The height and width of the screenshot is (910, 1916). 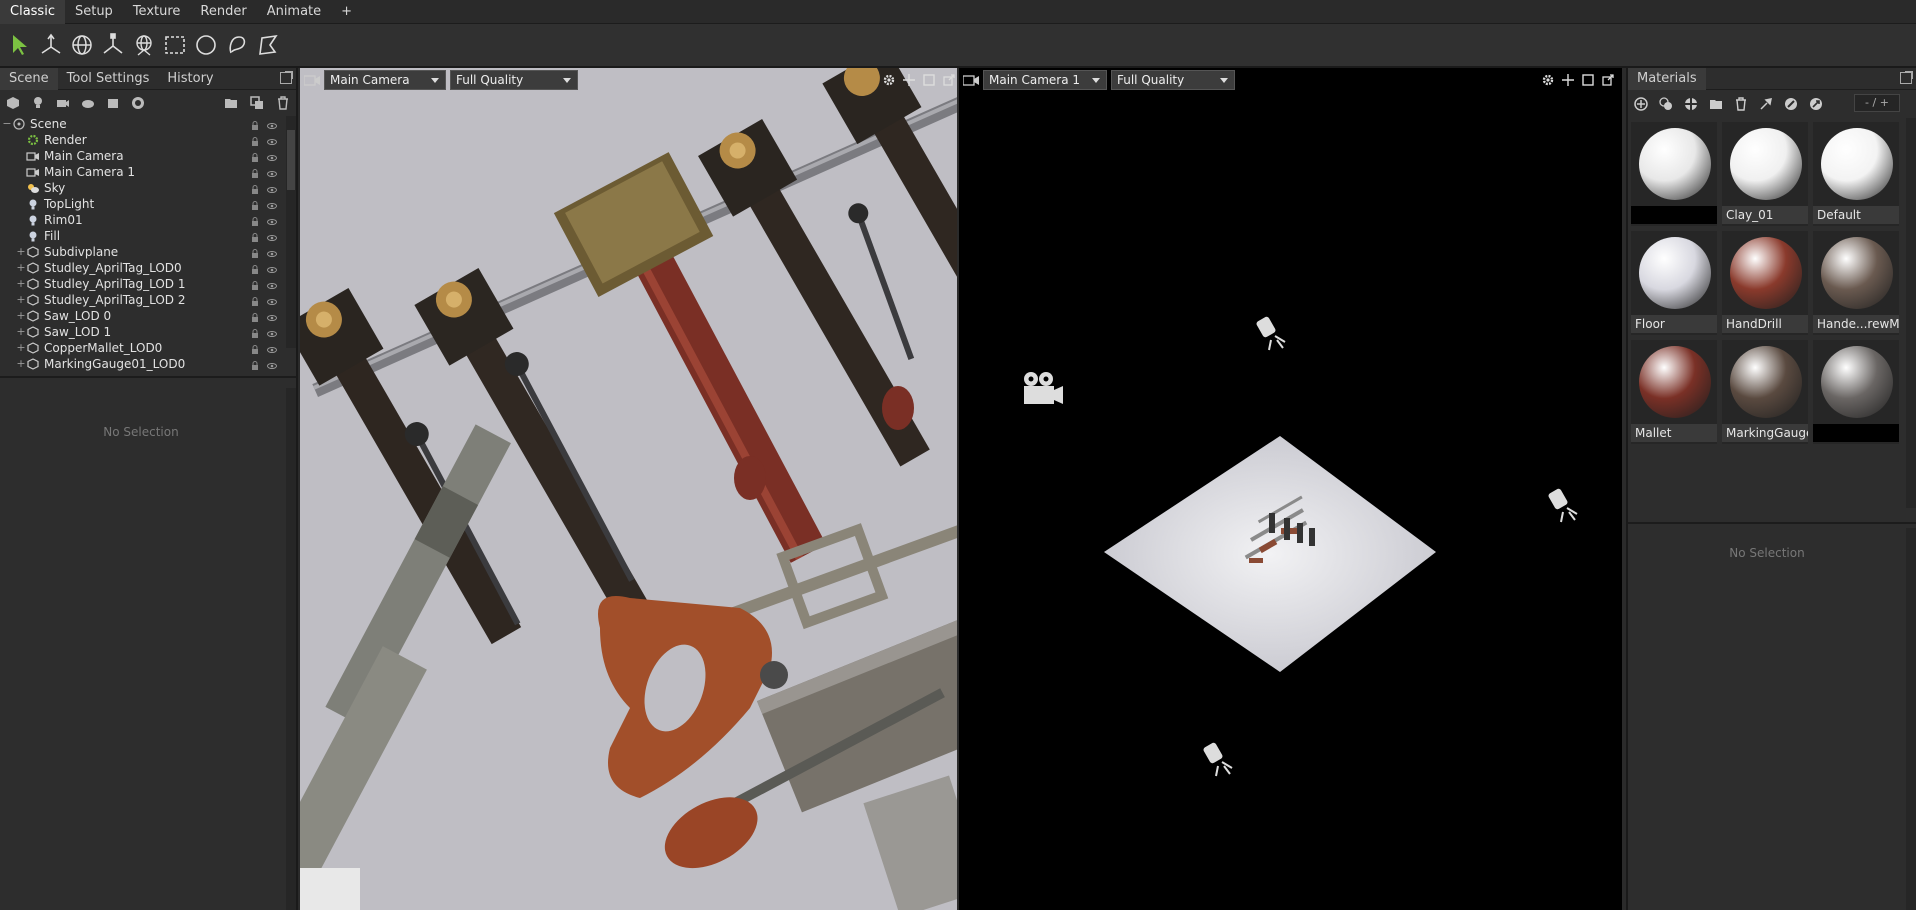 What do you see at coordinates (148, 284) in the screenshot?
I see `scene-tree-item: + Studley_AprilTag_LOD 1` at bounding box center [148, 284].